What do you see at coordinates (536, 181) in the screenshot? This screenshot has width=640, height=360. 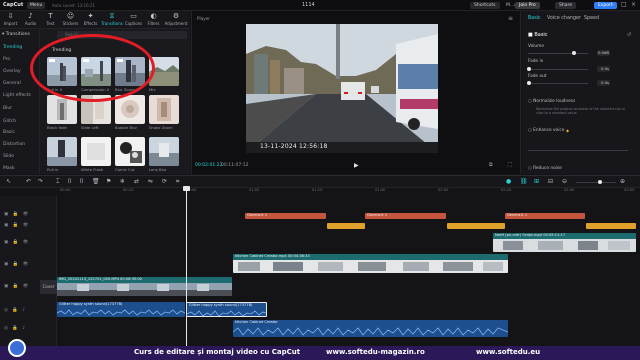 I see `snap-icon: ⊞` at bounding box center [536, 181].